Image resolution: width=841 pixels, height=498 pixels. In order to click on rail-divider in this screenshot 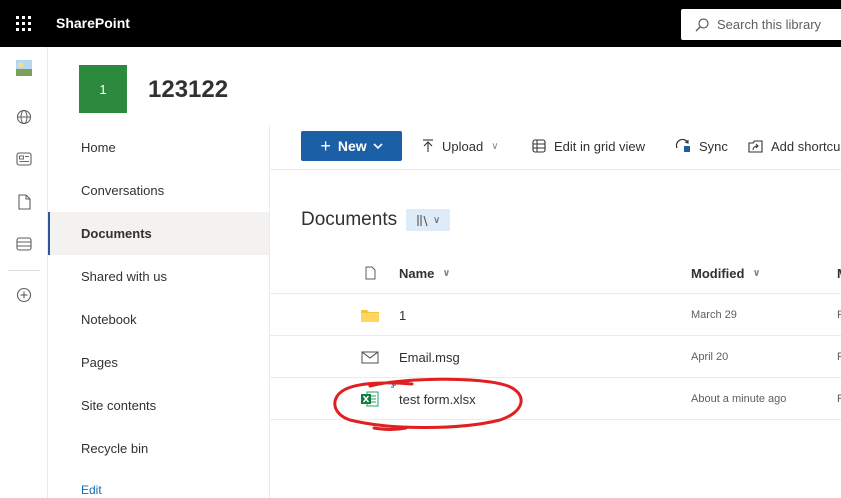, I will do `click(24, 270)`.